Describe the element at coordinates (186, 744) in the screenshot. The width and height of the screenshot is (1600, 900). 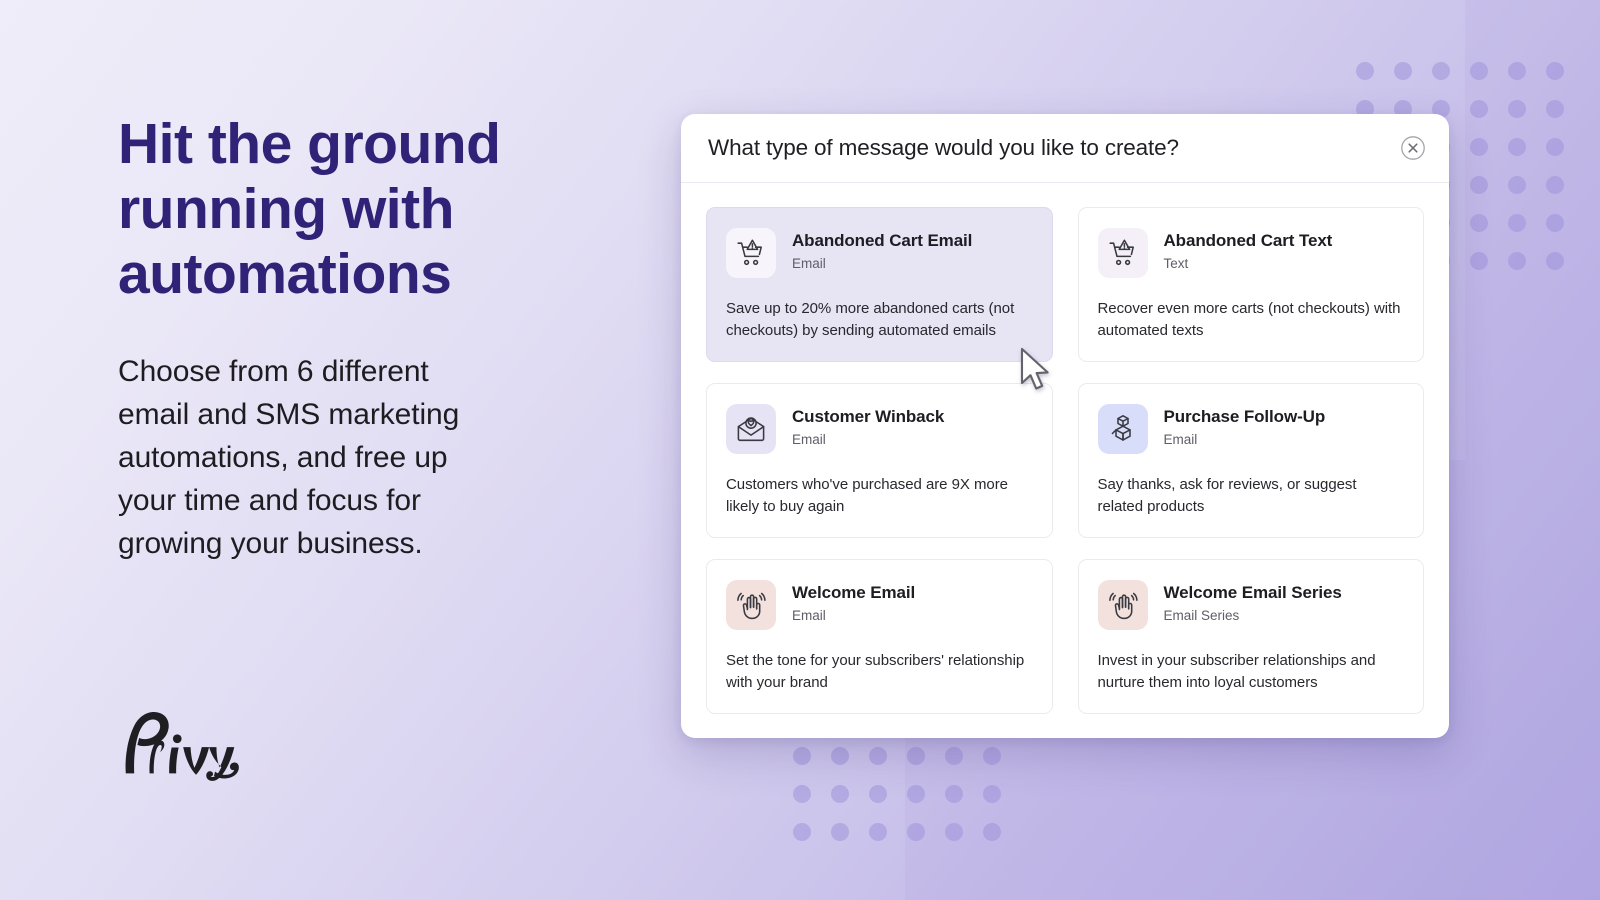
I see `privy-logo` at that location.